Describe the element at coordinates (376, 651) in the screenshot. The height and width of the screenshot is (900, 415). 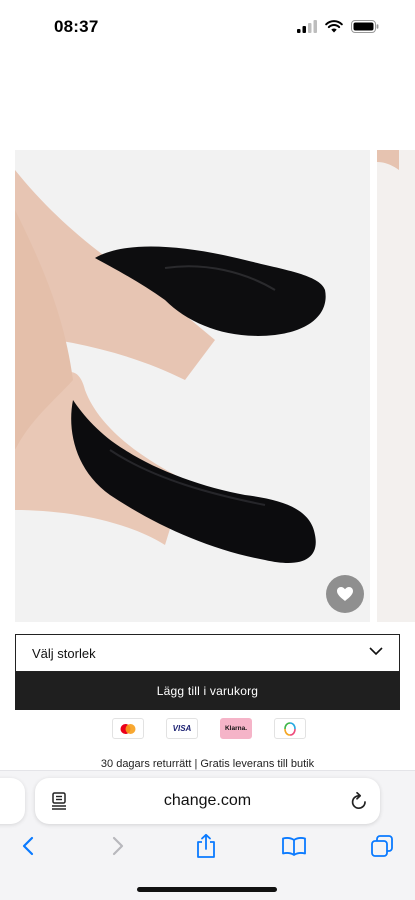
I see `chevron-down-icon` at that location.